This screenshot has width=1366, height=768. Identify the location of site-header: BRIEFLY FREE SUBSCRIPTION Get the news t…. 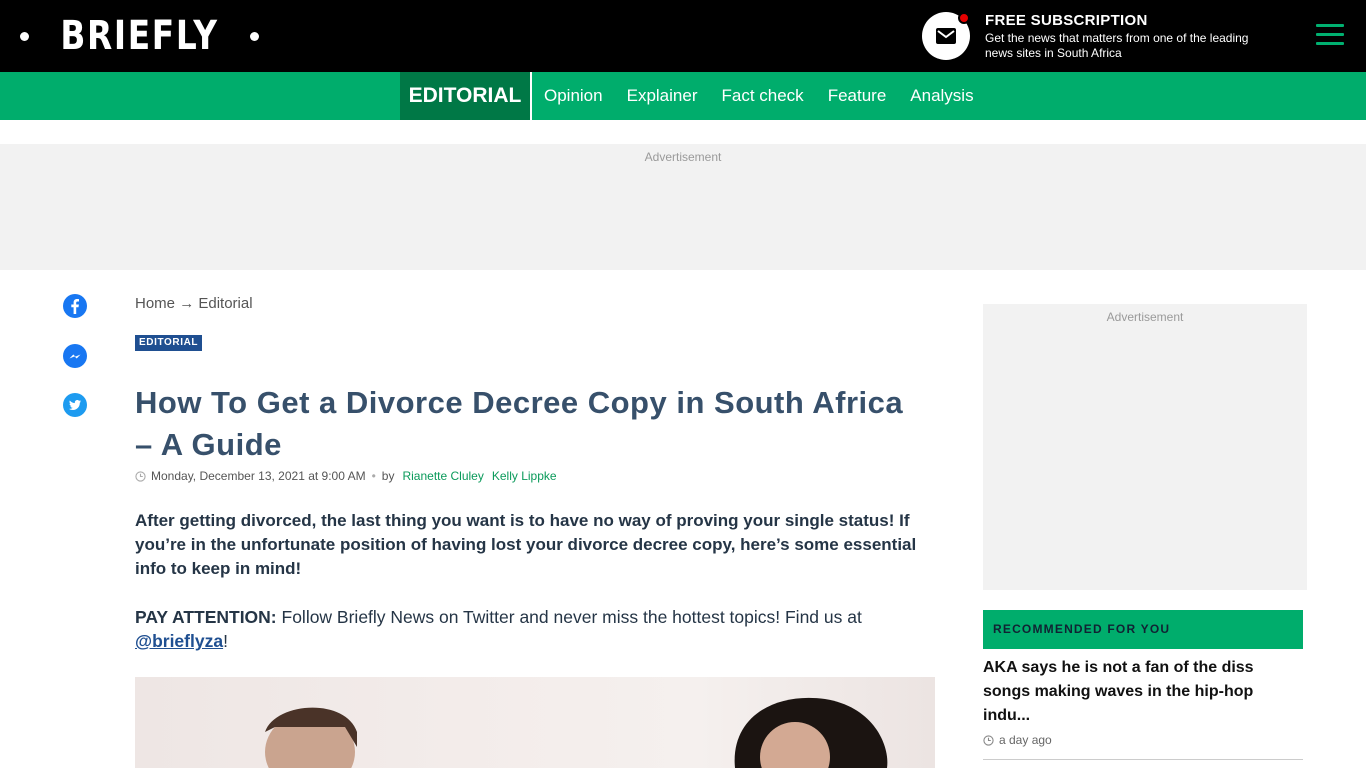
(683, 36).